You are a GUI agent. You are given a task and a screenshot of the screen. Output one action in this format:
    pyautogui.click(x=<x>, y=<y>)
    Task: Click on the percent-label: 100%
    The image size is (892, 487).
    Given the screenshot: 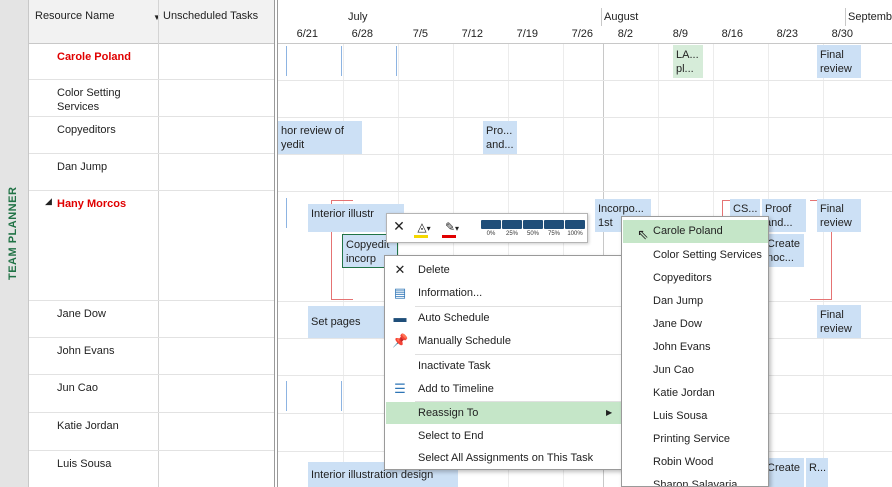 What is the action you would take?
    pyautogui.click(x=575, y=234)
    